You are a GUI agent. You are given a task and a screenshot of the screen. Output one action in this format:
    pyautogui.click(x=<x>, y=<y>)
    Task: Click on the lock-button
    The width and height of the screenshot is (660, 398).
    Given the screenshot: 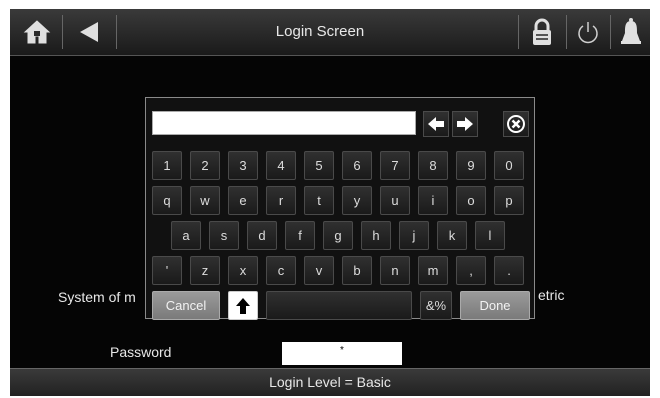 What is the action you would take?
    pyautogui.click(x=542, y=32)
    